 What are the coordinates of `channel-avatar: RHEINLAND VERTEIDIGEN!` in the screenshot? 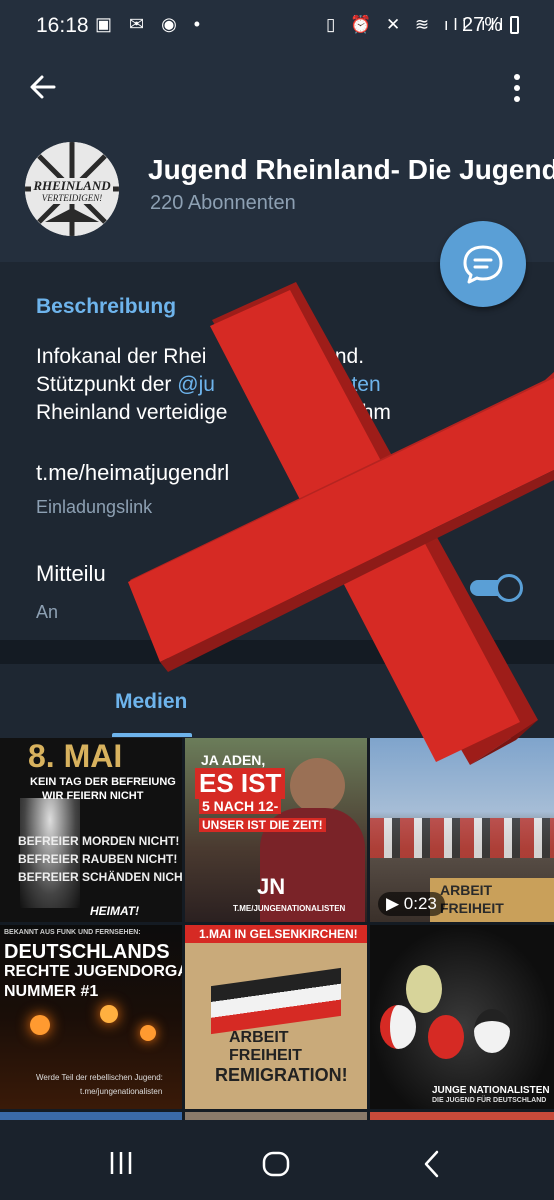 It's located at (72, 189).